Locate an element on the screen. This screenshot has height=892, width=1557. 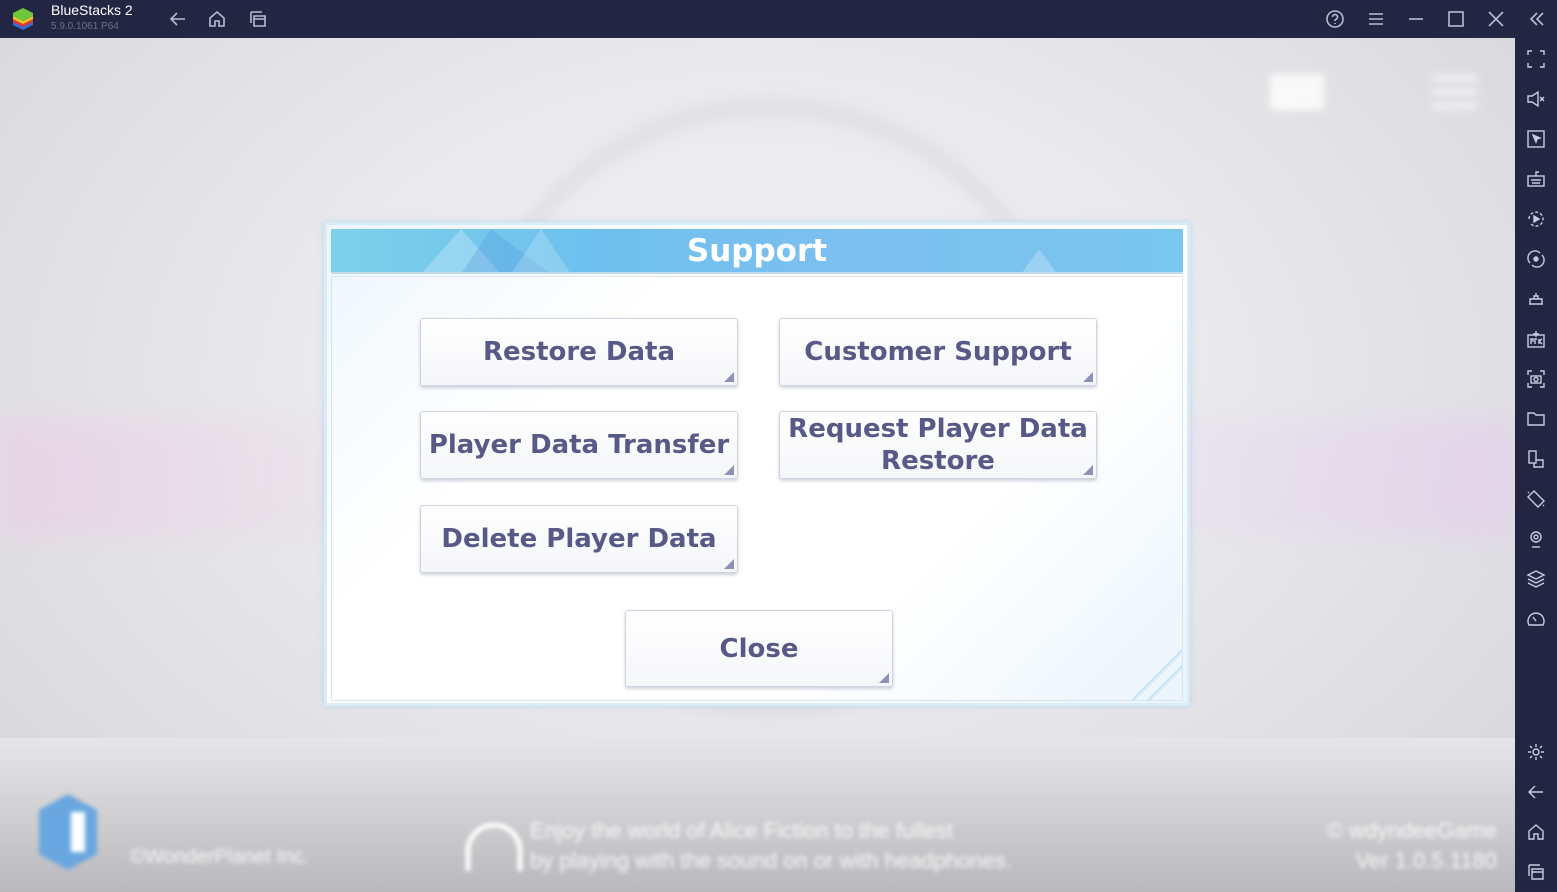
back-arrow-icon is located at coordinates (178, 19).